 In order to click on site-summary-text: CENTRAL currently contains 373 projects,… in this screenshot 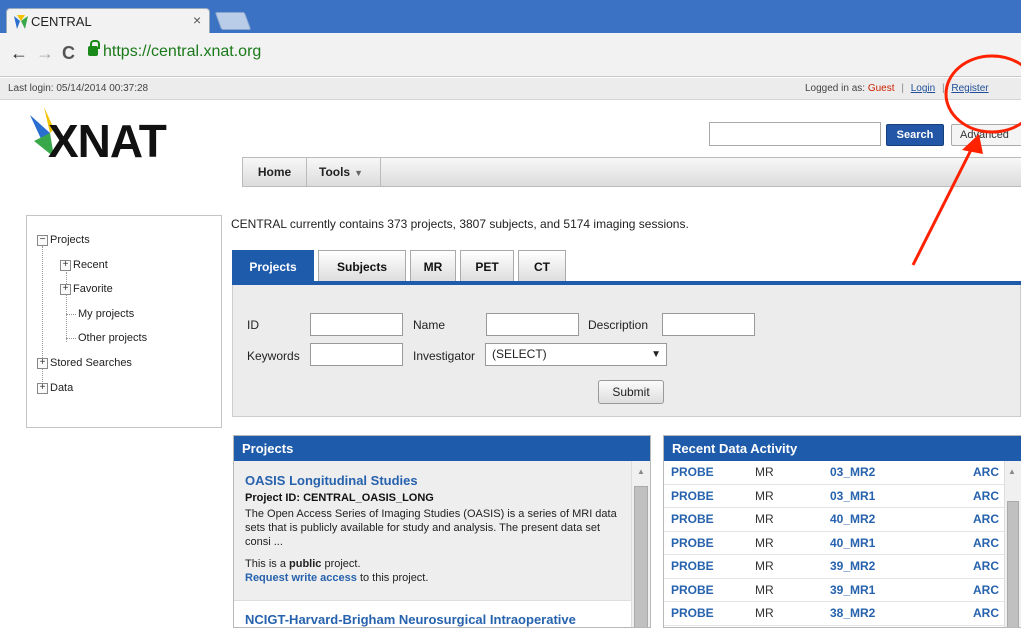, I will do `click(460, 224)`.